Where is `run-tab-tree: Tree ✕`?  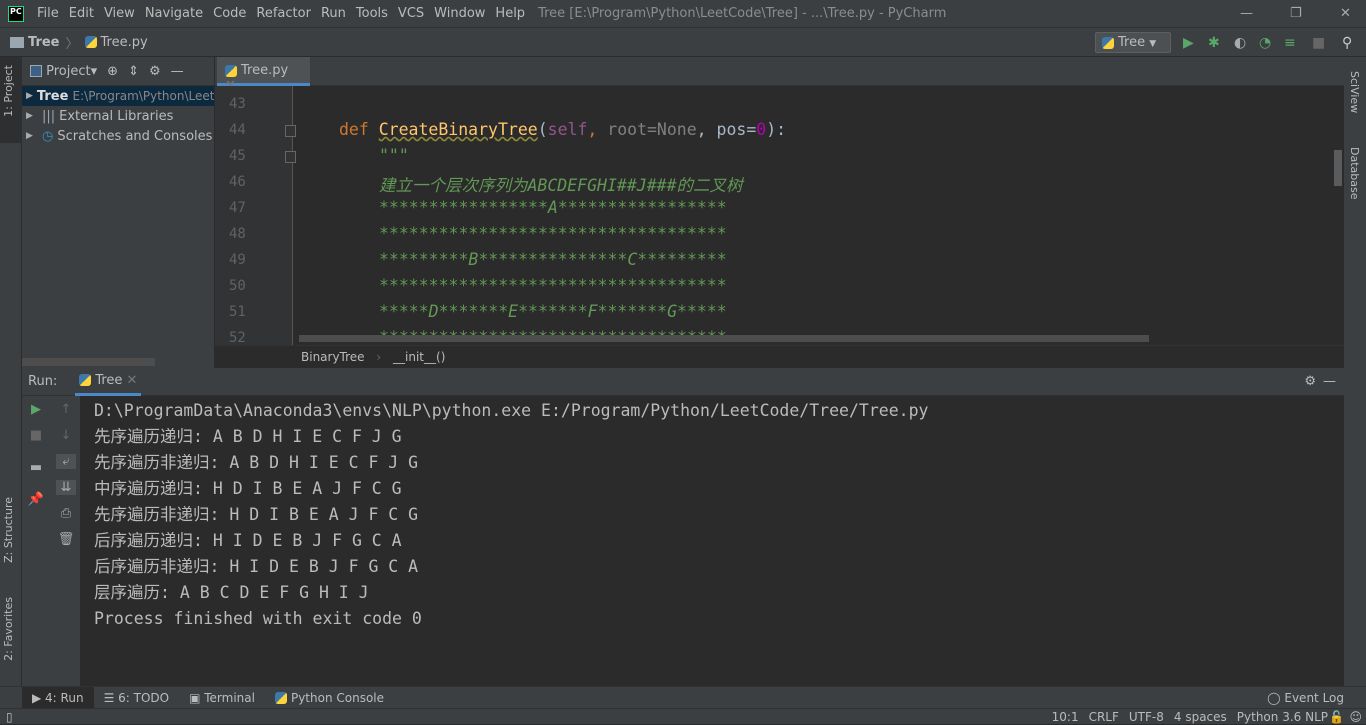 run-tab-tree: Tree ✕ is located at coordinates (108, 382).